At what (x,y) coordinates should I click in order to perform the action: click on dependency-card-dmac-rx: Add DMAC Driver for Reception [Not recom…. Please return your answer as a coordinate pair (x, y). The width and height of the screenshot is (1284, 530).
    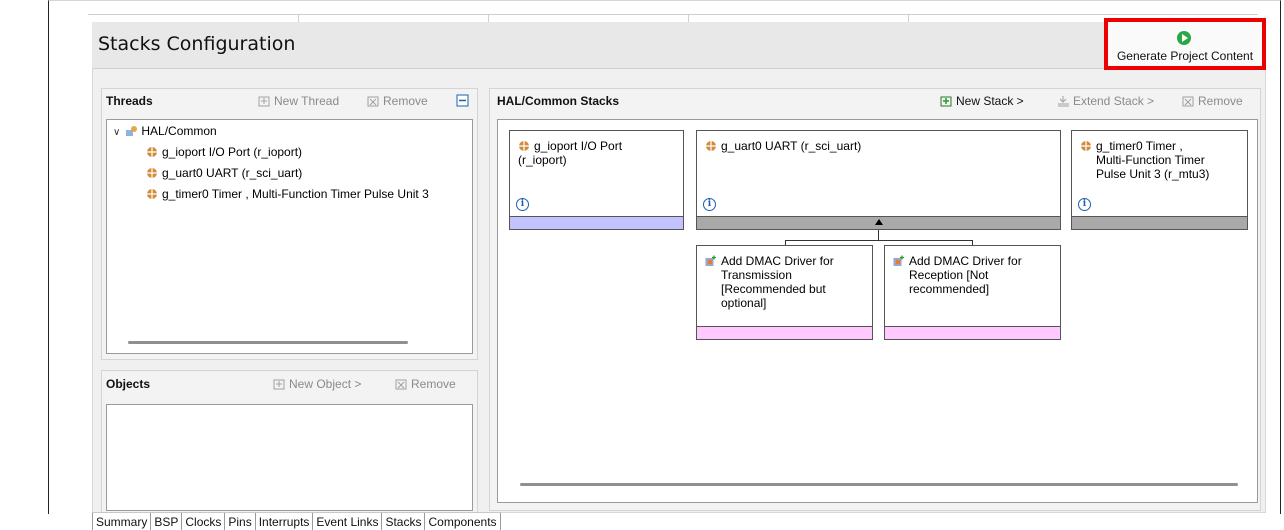
    Looking at the image, I should click on (972, 292).